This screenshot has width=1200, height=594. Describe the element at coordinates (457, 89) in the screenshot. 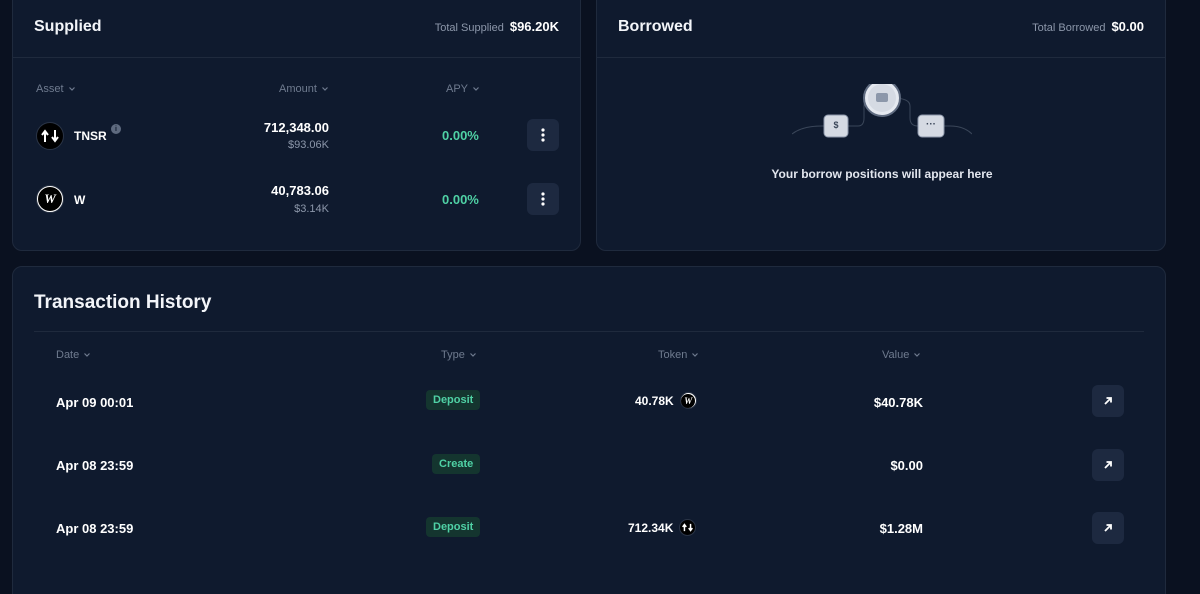

I see `apy-header-label: APY` at that location.